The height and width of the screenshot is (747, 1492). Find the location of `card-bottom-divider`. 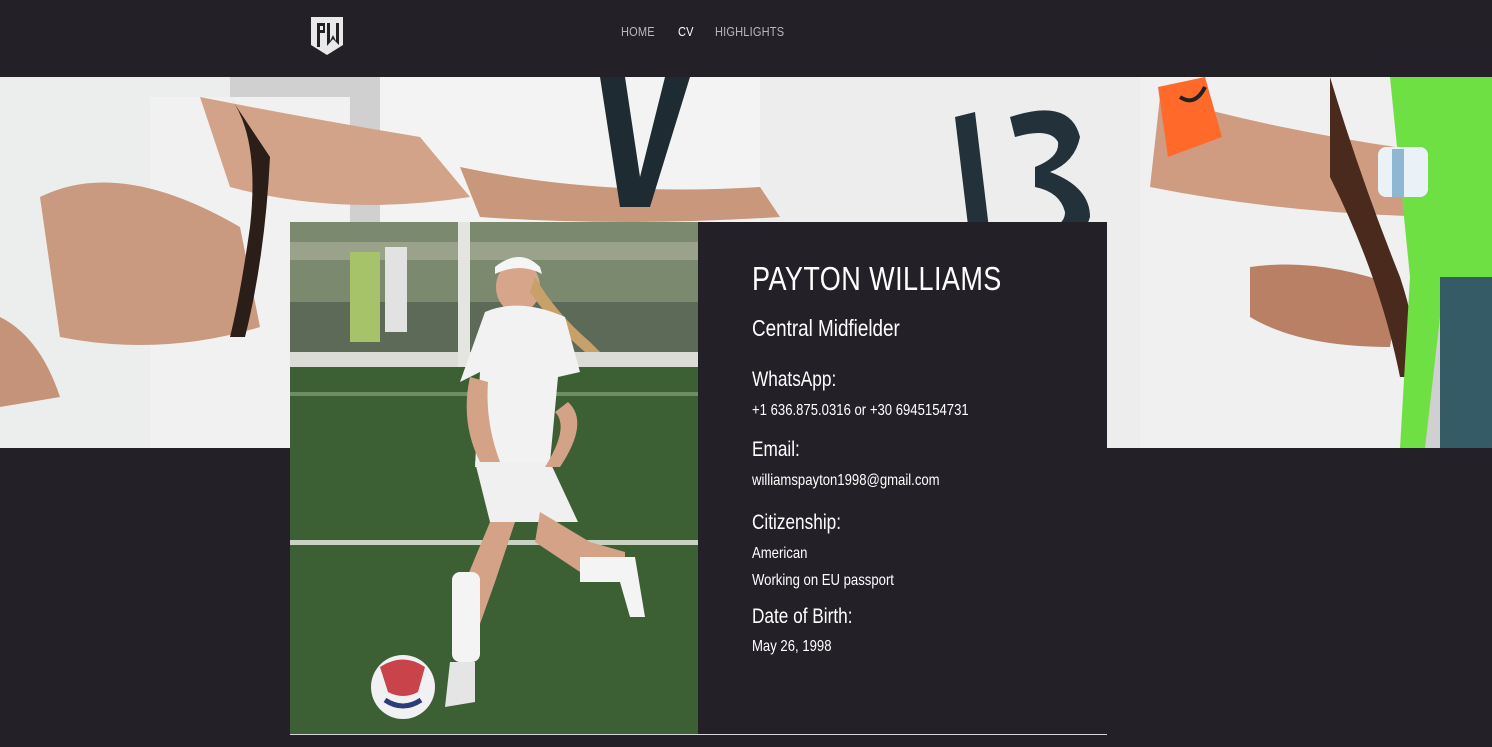

card-bottom-divider is located at coordinates (698, 734).